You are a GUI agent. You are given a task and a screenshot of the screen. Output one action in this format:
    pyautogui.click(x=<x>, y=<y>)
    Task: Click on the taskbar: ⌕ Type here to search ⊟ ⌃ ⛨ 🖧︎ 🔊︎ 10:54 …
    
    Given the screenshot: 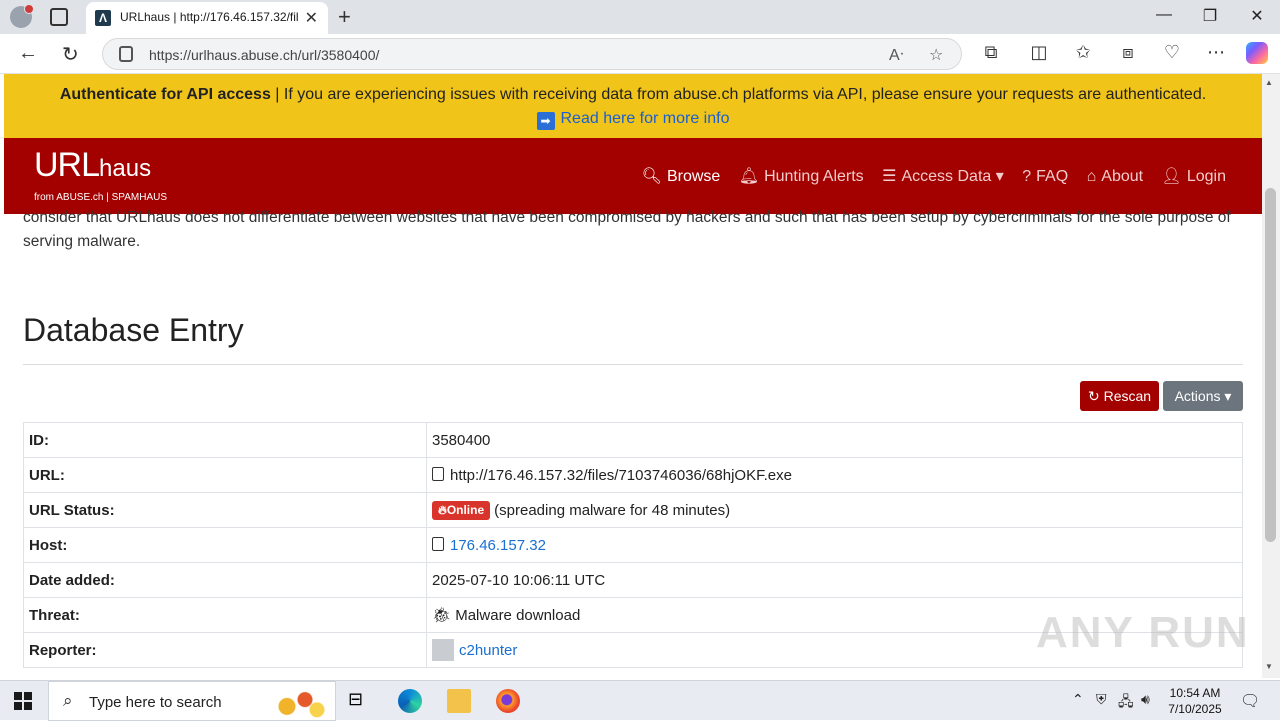 What is the action you would take?
    pyautogui.click(x=640, y=700)
    